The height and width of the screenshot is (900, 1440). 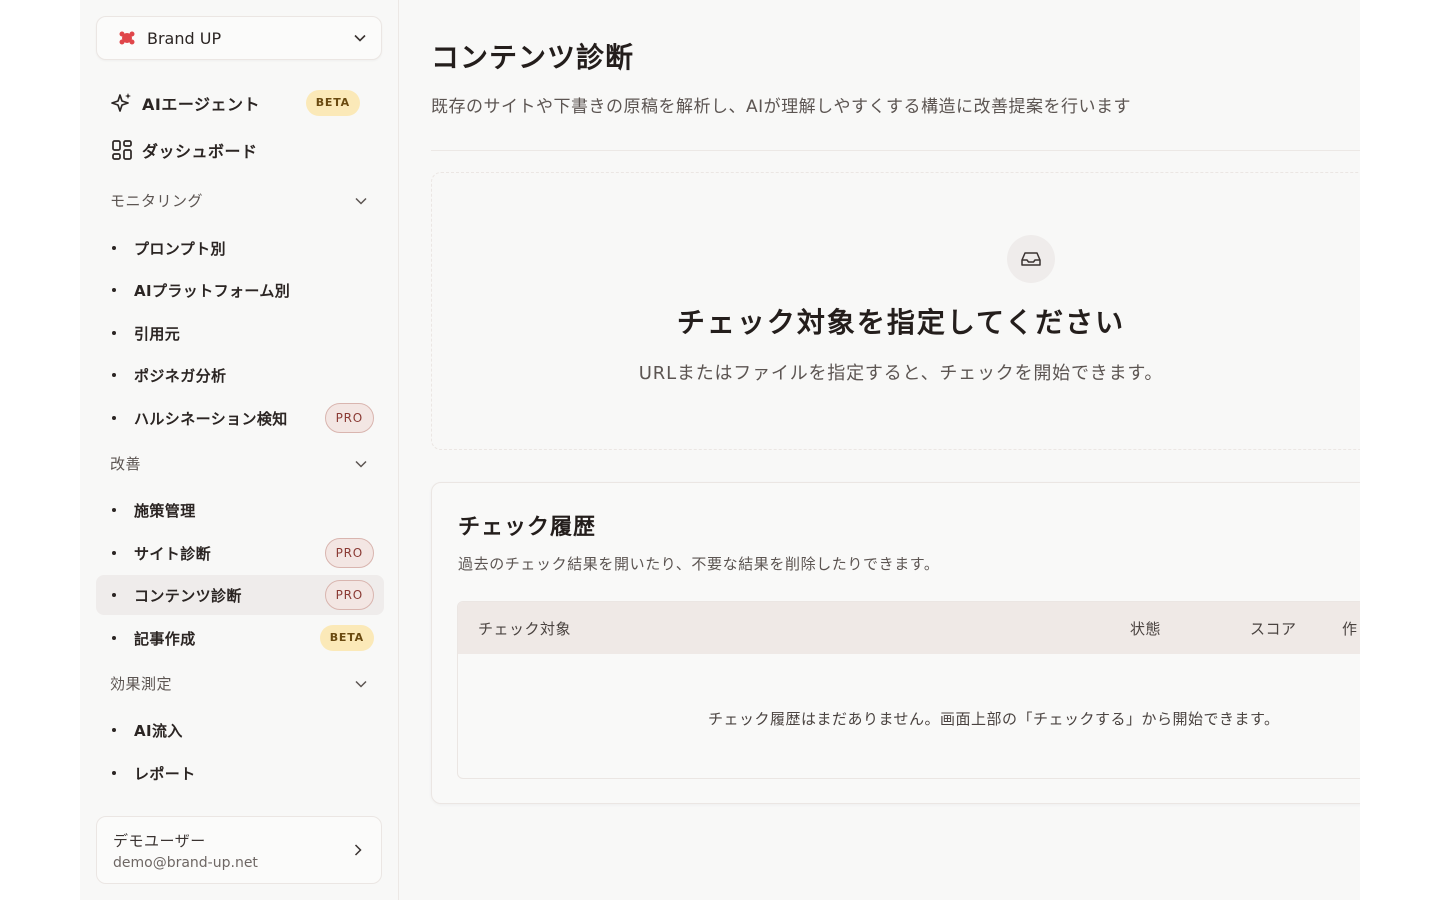 What do you see at coordinates (180, 248) in the screenshot?
I see `sidebar-item-label: プロンプト別` at bounding box center [180, 248].